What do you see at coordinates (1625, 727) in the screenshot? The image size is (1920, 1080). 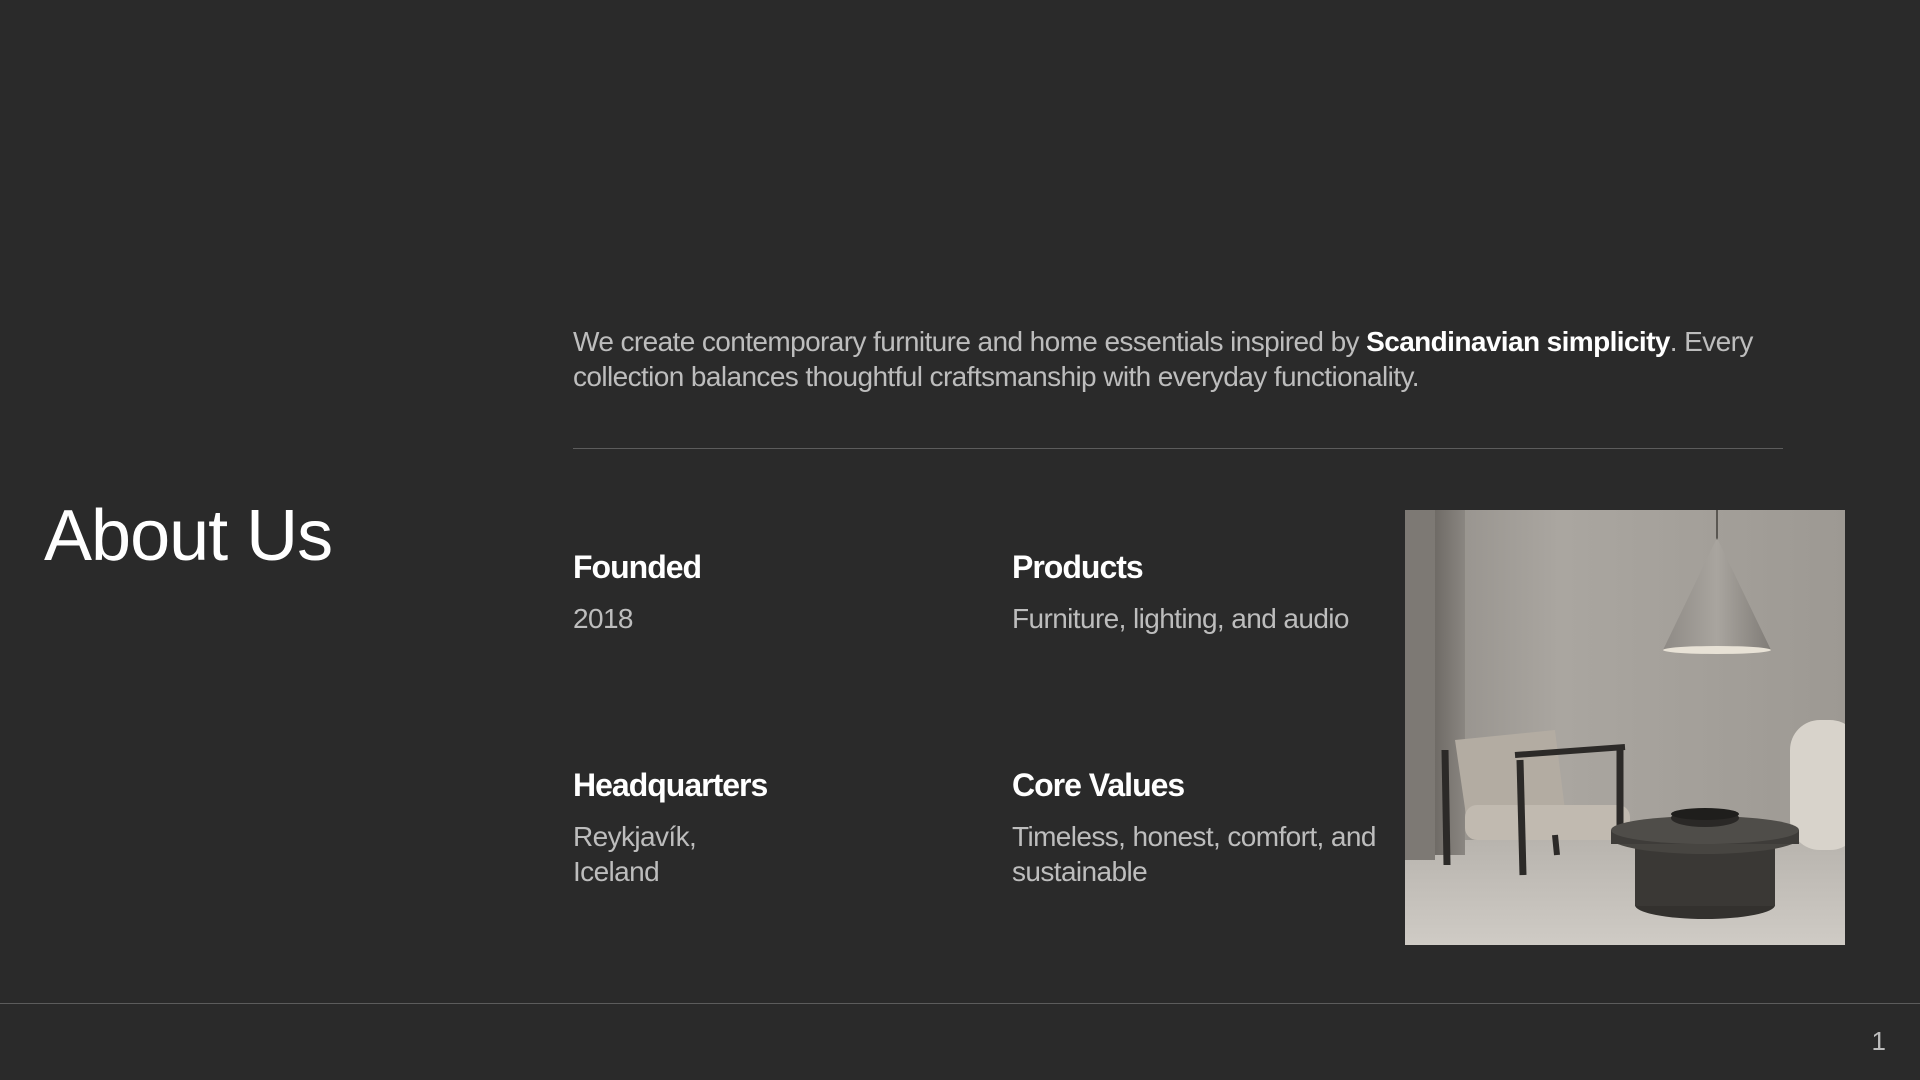 I see `interior-photo-icon` at bounding box center [1625, 727].